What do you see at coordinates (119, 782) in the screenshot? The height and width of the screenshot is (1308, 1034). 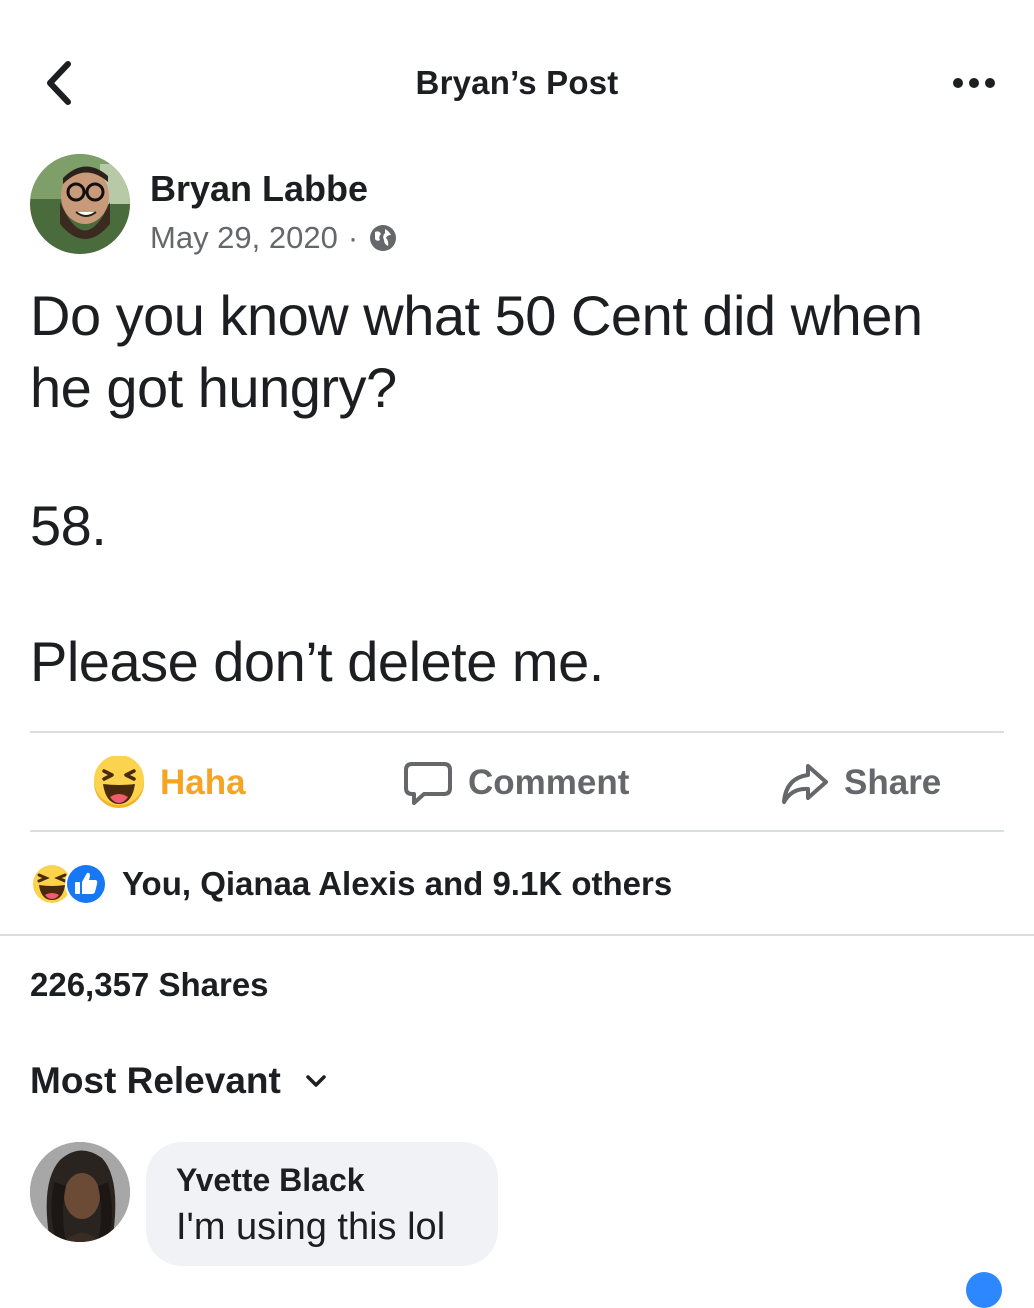 I see `haha-emoji-icon` at bounding box center [119, 782].